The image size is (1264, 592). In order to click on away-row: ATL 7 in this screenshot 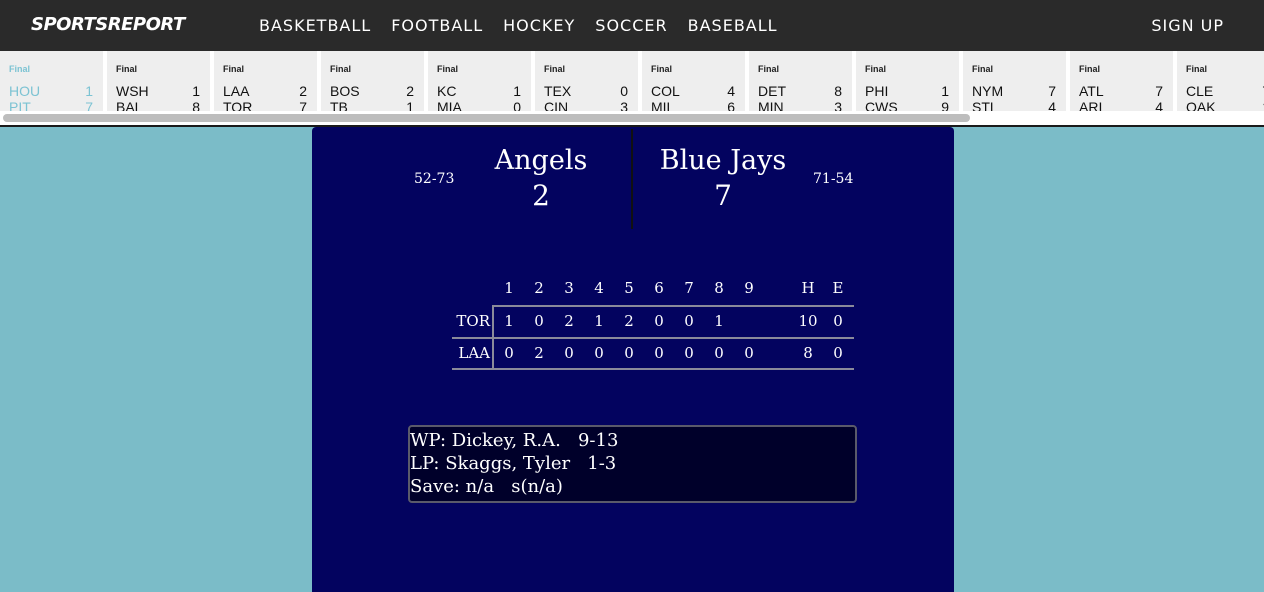, I will do `click(1126, 91)`.